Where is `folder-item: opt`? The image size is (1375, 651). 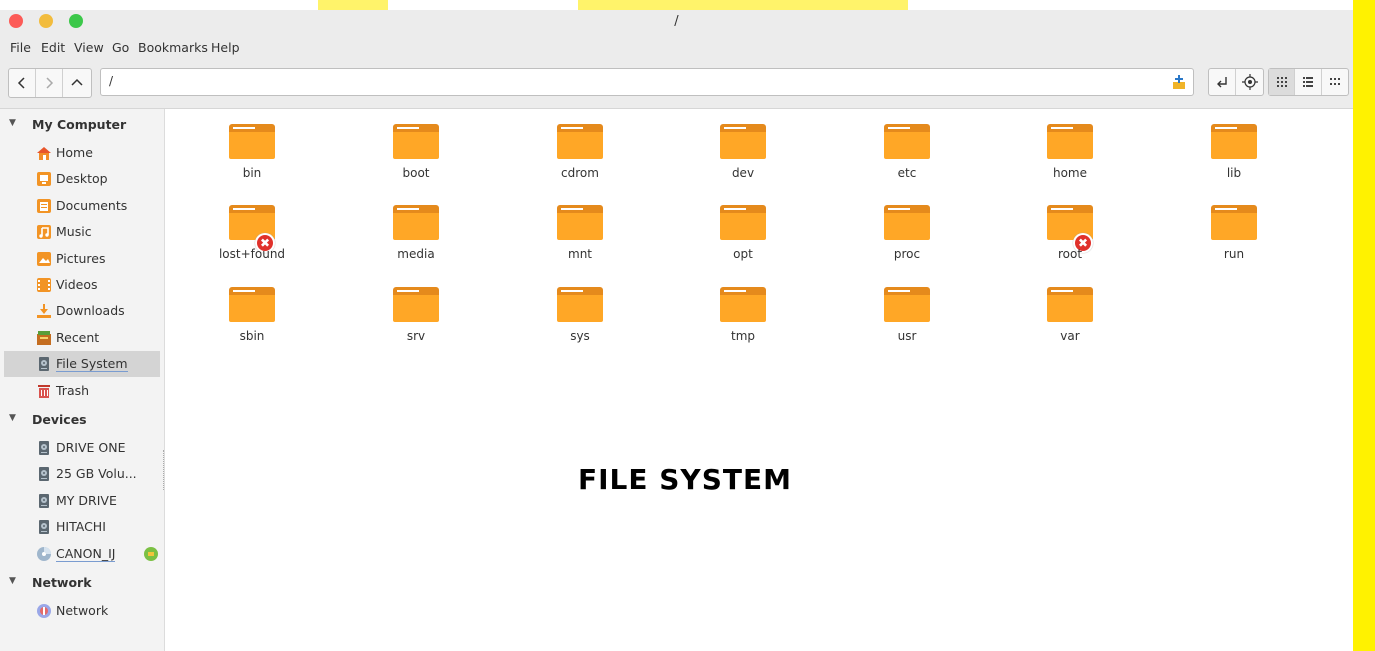 folder-item: opt is located at coordinates (743, 229).